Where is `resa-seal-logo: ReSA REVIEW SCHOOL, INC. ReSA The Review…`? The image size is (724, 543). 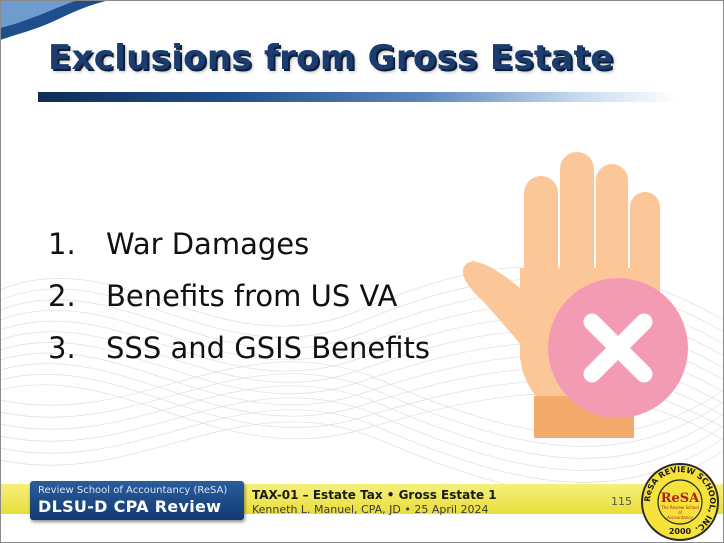 resa-seal-logo: ReSA REVIEW SCHOOL, INC. ReSA The Review… is located at coordinates (680, 502).